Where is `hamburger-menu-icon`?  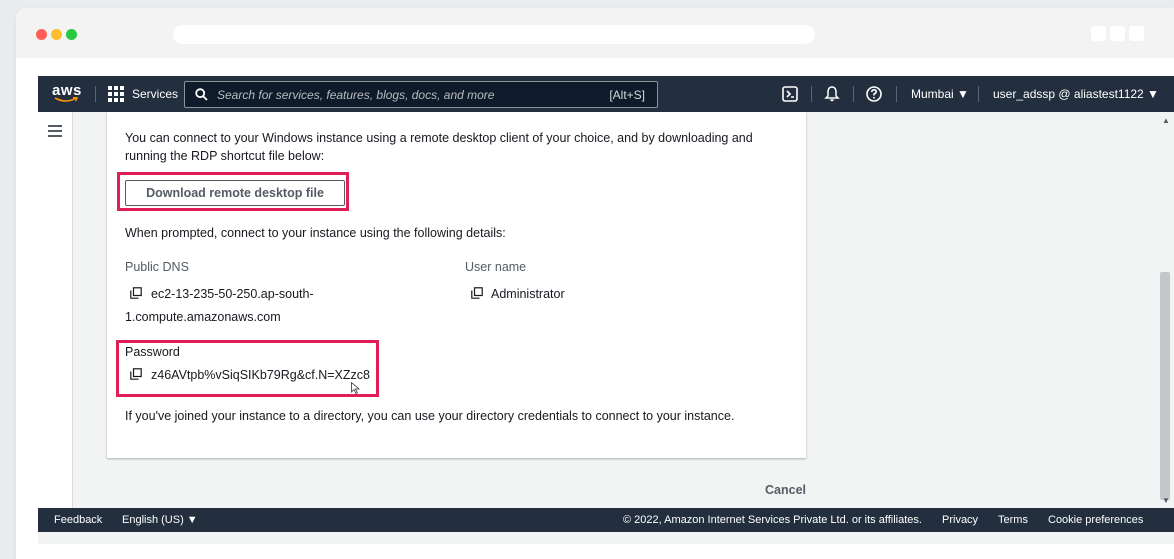 hamburger-menu-icon is located at coordinates (55, 131).